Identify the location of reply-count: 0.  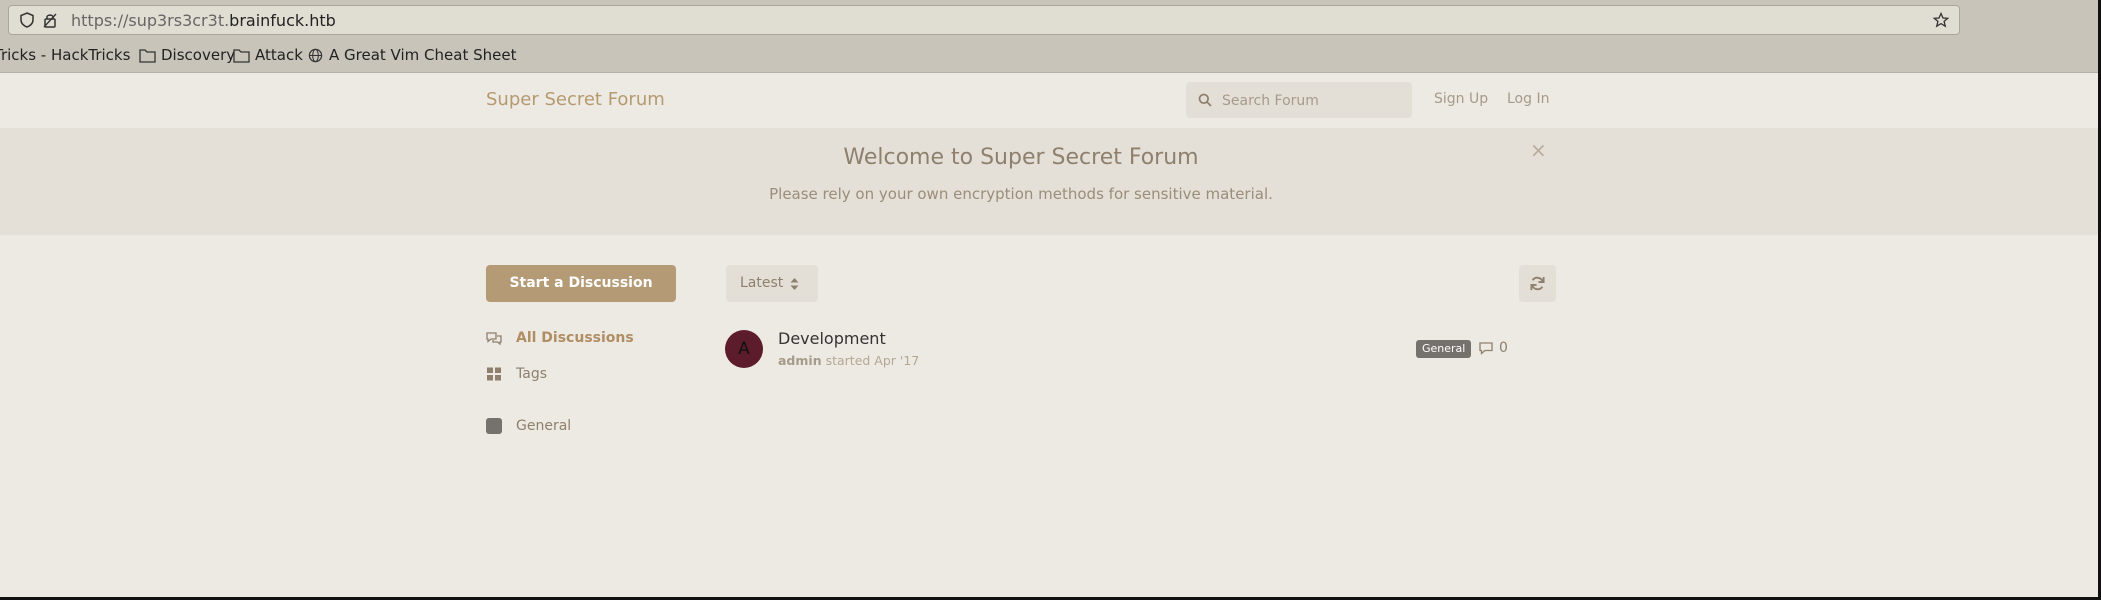
(1493, 348).